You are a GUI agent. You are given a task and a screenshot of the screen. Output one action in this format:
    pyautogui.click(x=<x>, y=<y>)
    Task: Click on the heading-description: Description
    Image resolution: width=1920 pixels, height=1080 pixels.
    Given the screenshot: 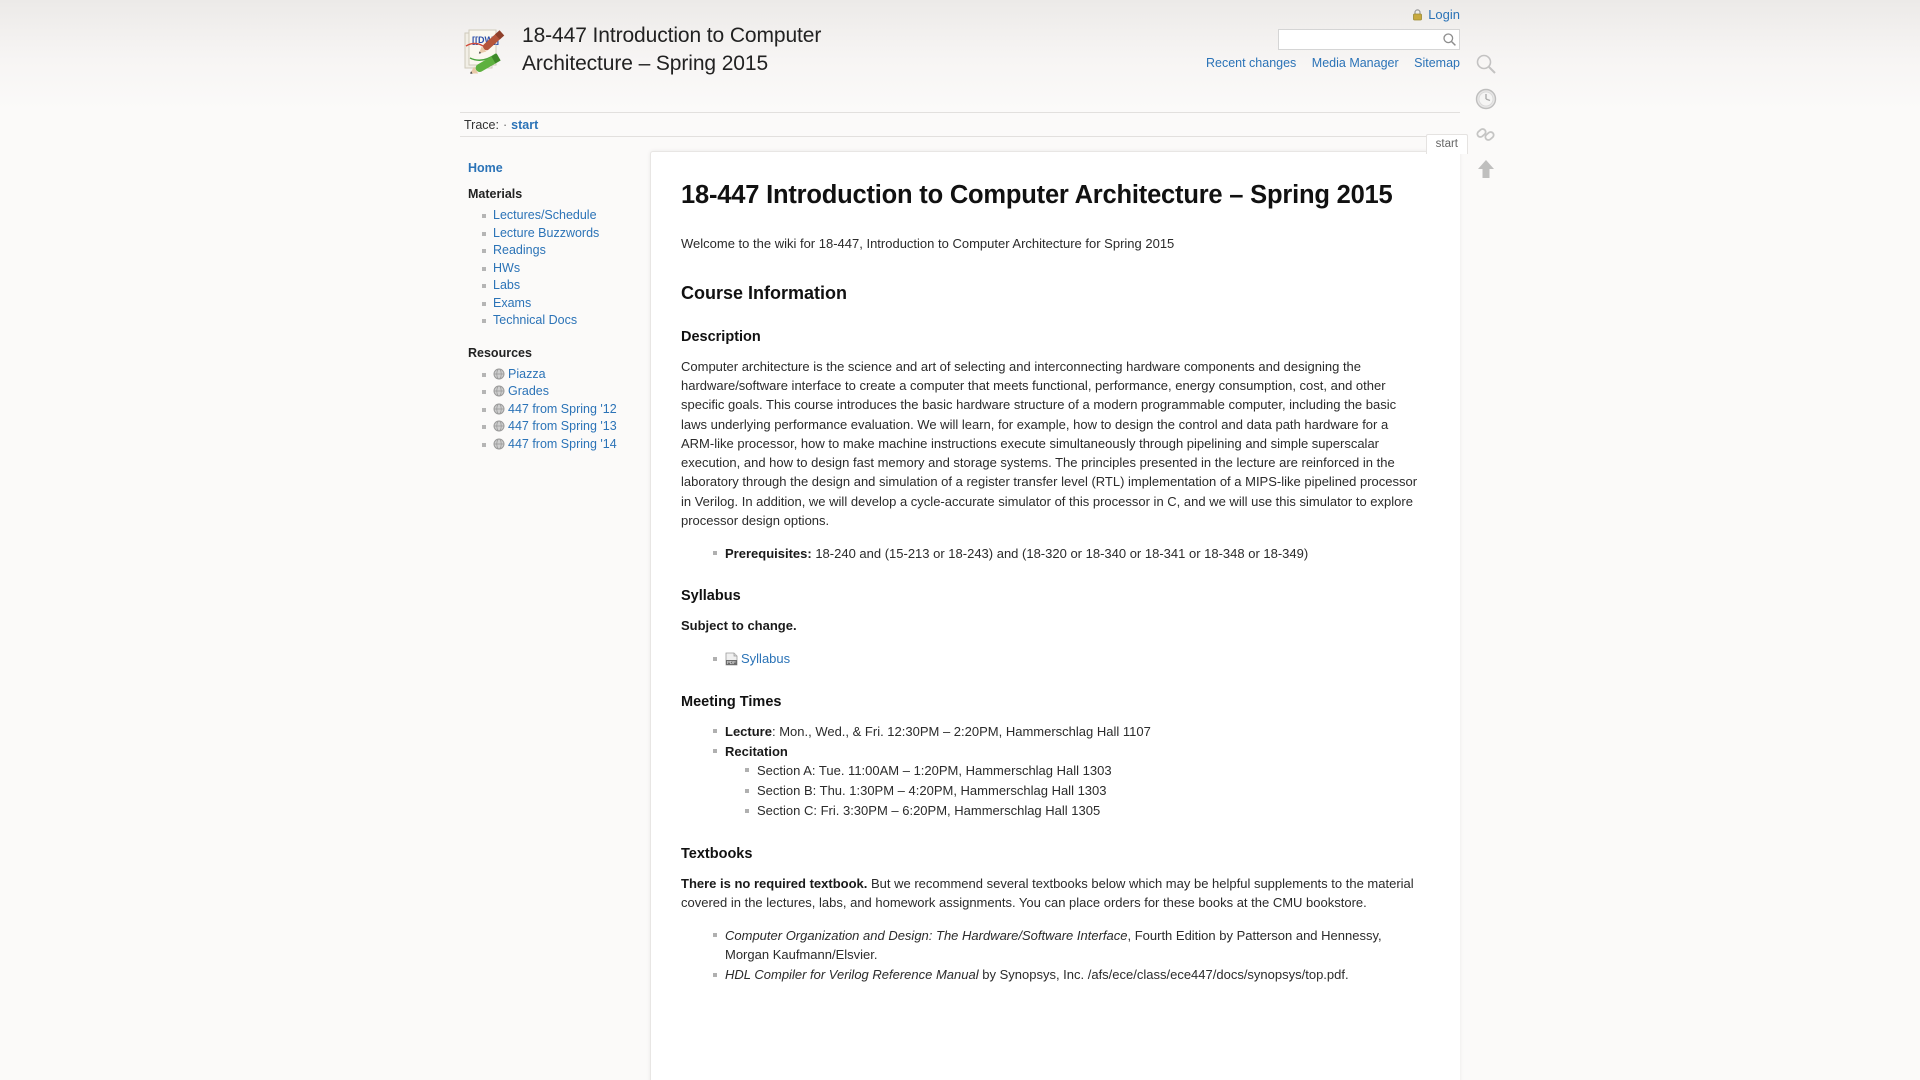 What is the action you would take?
    pyautogui.click(x=721, y=337)
    